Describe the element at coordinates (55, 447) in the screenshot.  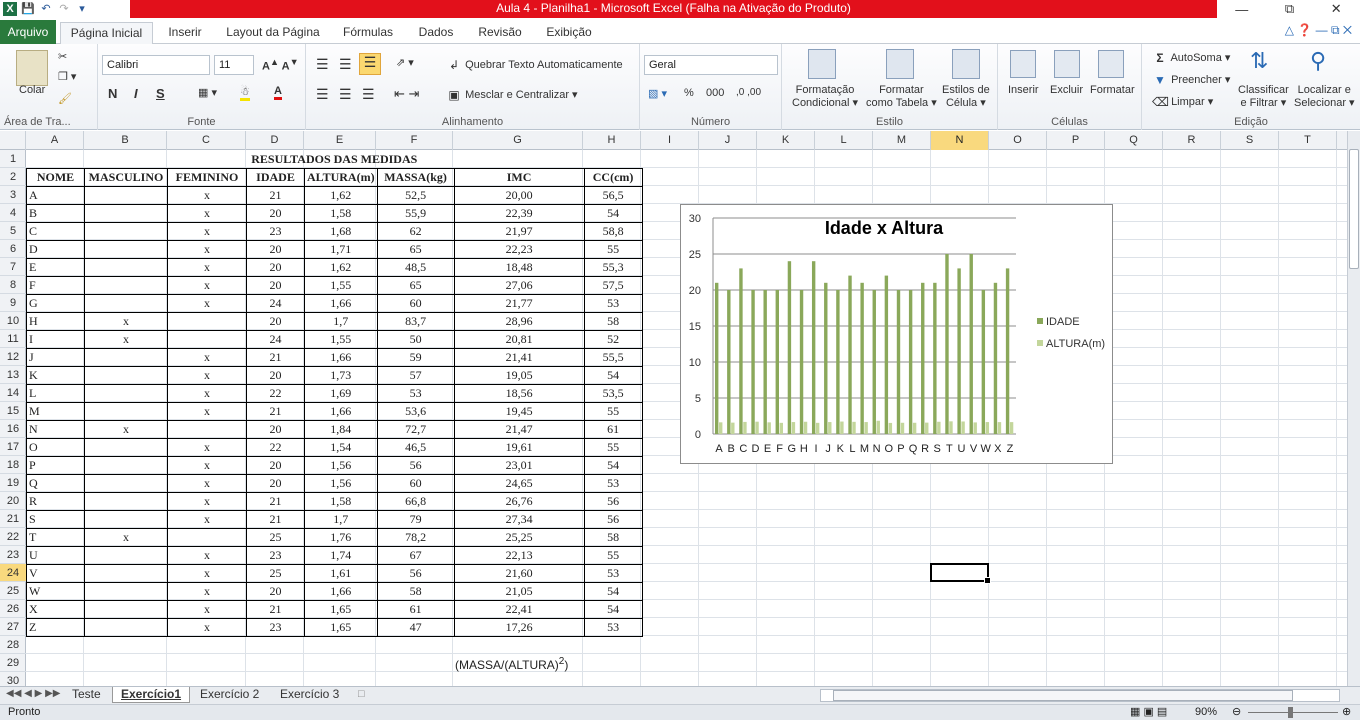
I see `table-cell: O` at that location.